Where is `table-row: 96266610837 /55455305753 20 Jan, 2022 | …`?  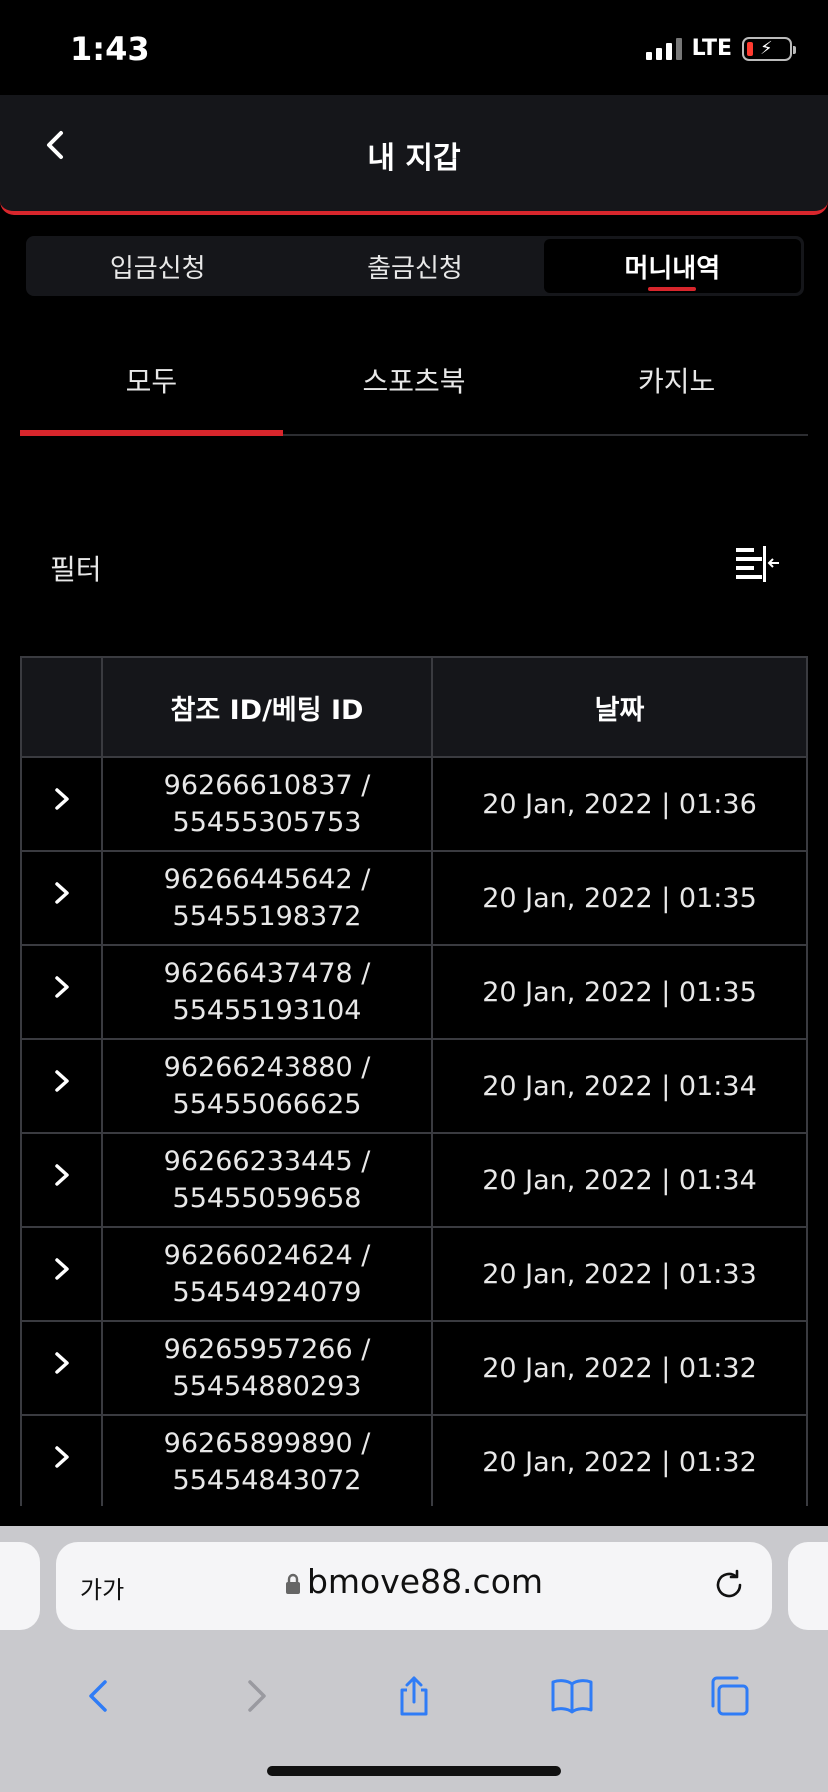 table-row: 96266610837 /55455305753 20 Jan, 2022 | … is located at coordinates (414, 804).